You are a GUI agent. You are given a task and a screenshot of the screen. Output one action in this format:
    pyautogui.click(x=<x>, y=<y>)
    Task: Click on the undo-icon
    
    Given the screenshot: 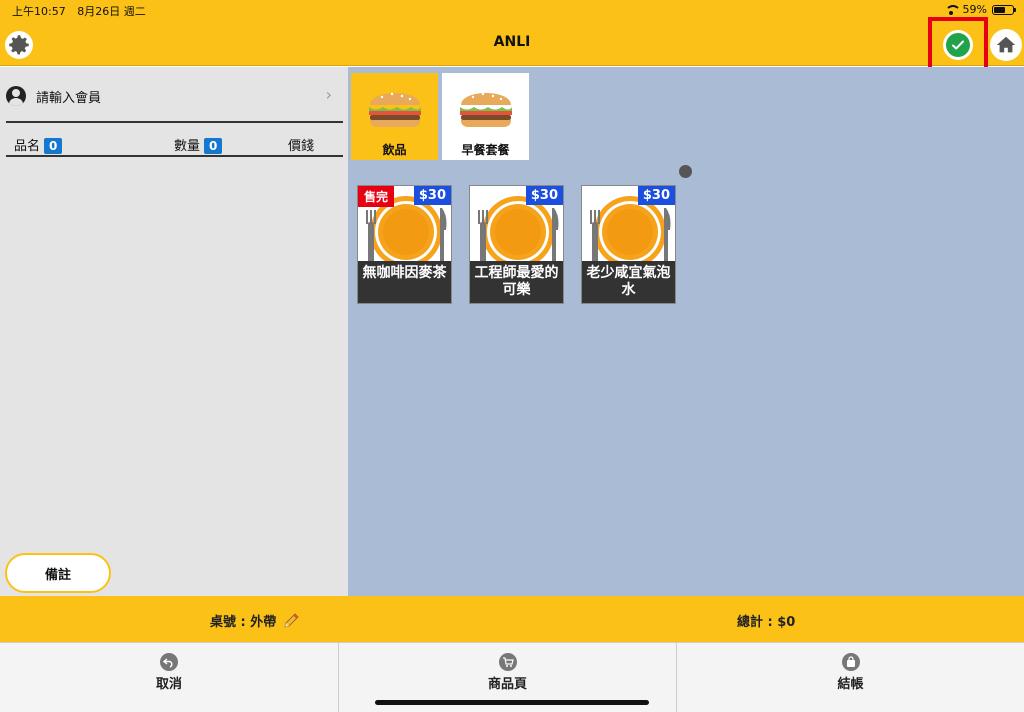 What is the action you would take?
    pyautogui.click(x=169, y=662)
    